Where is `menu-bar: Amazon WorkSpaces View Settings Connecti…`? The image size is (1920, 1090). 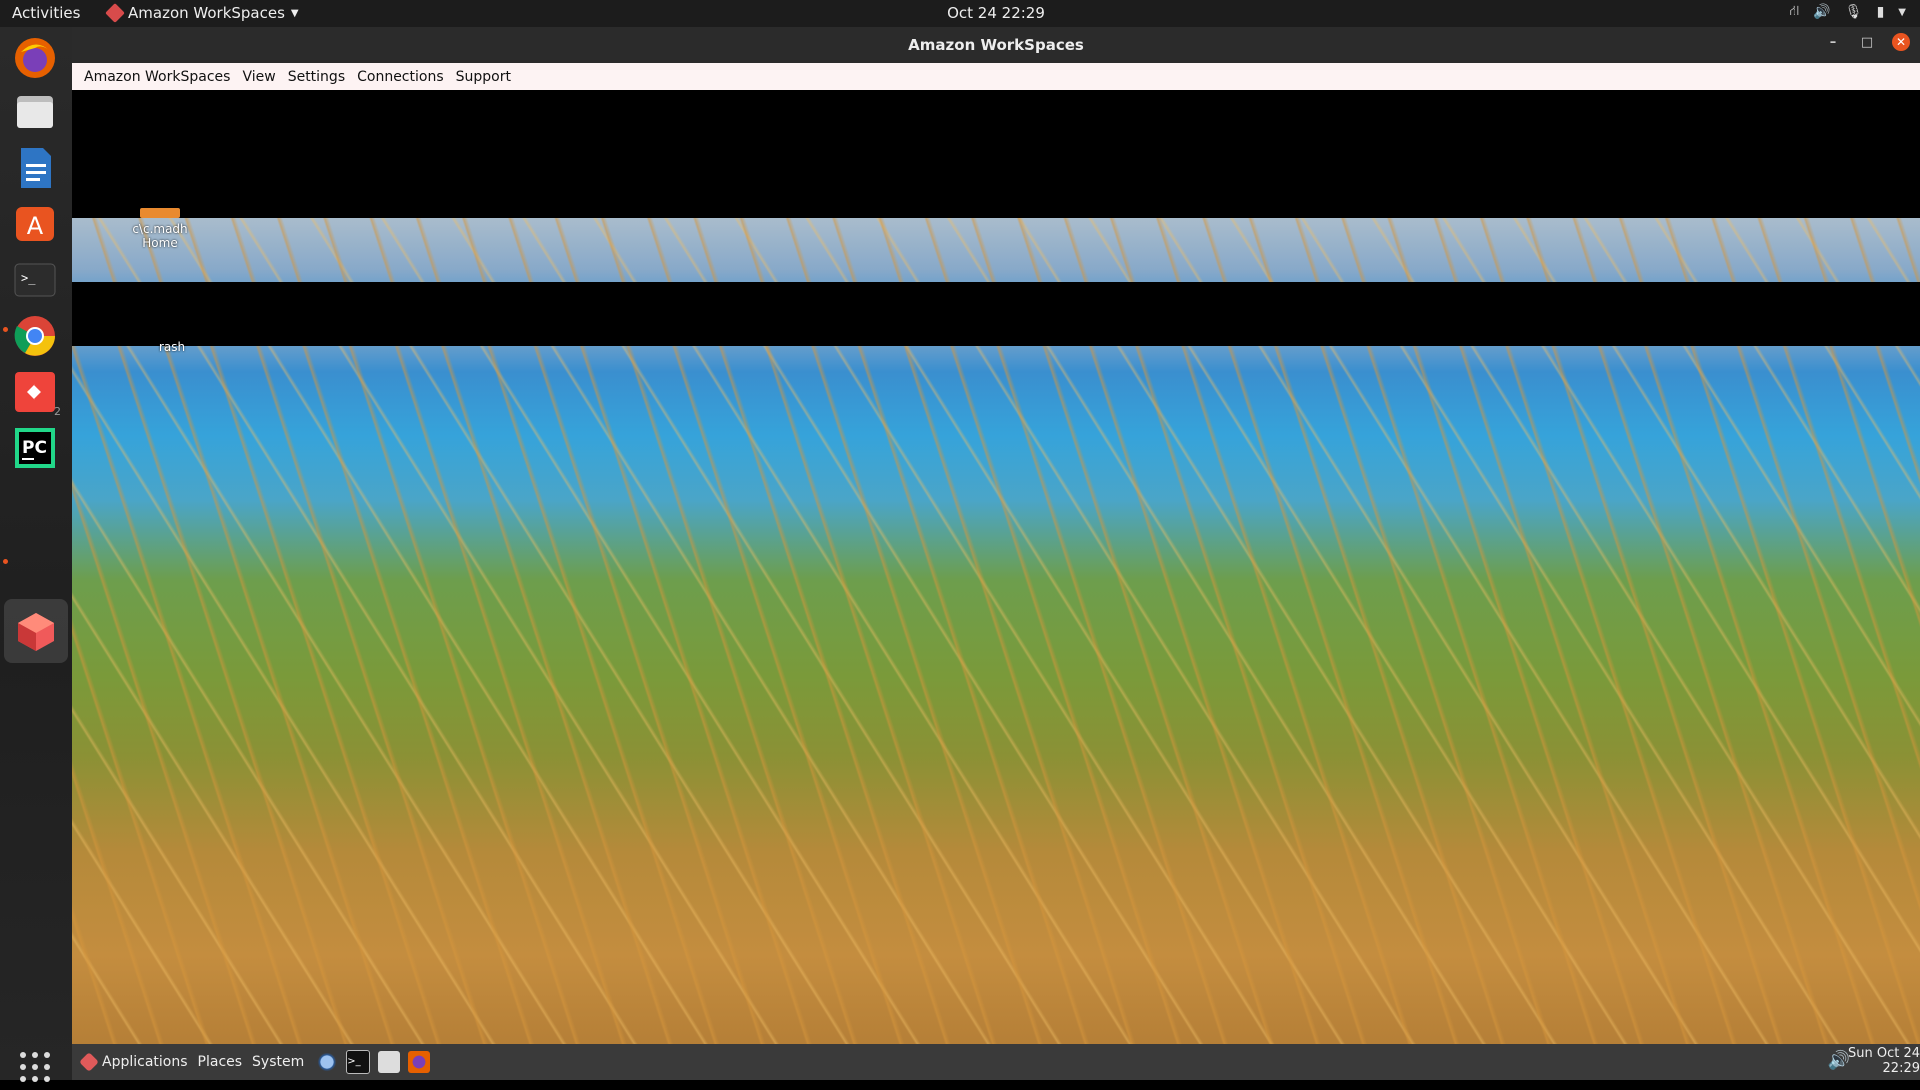
menu-bar: Amazon WorkSpaces View Settings Connecti… is located at coordinates (996, 76).